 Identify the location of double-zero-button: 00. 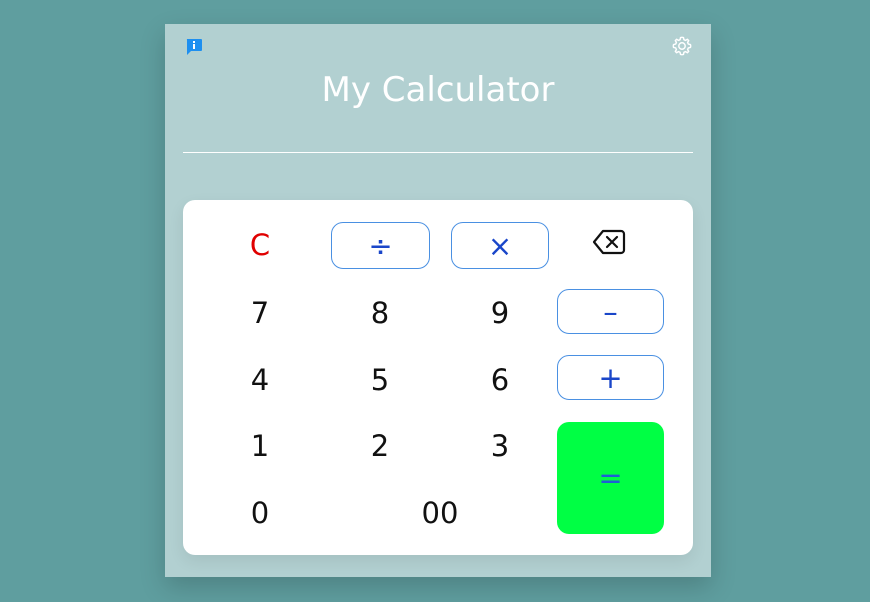
(440, 513).